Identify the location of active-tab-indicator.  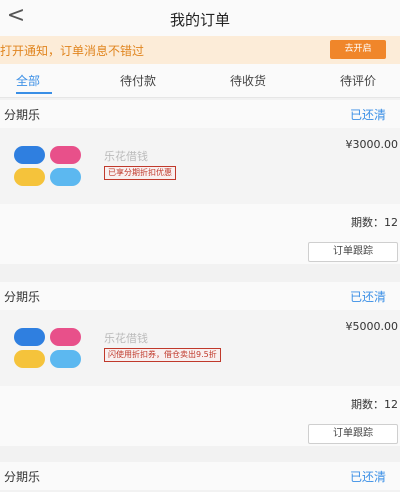
(34, 93).